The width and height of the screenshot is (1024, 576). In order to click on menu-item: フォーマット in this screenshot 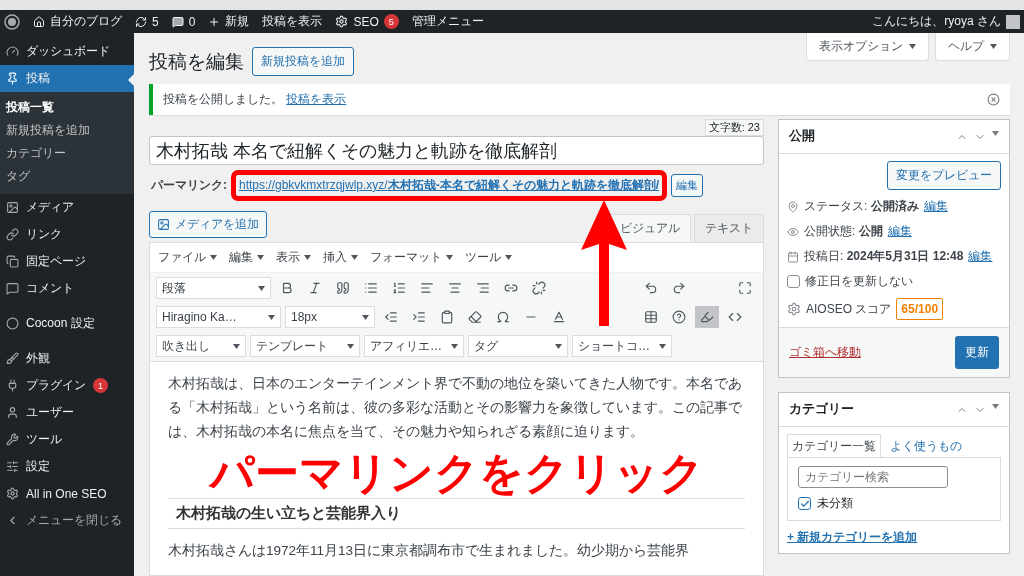, I will do `click(411, 257)`.